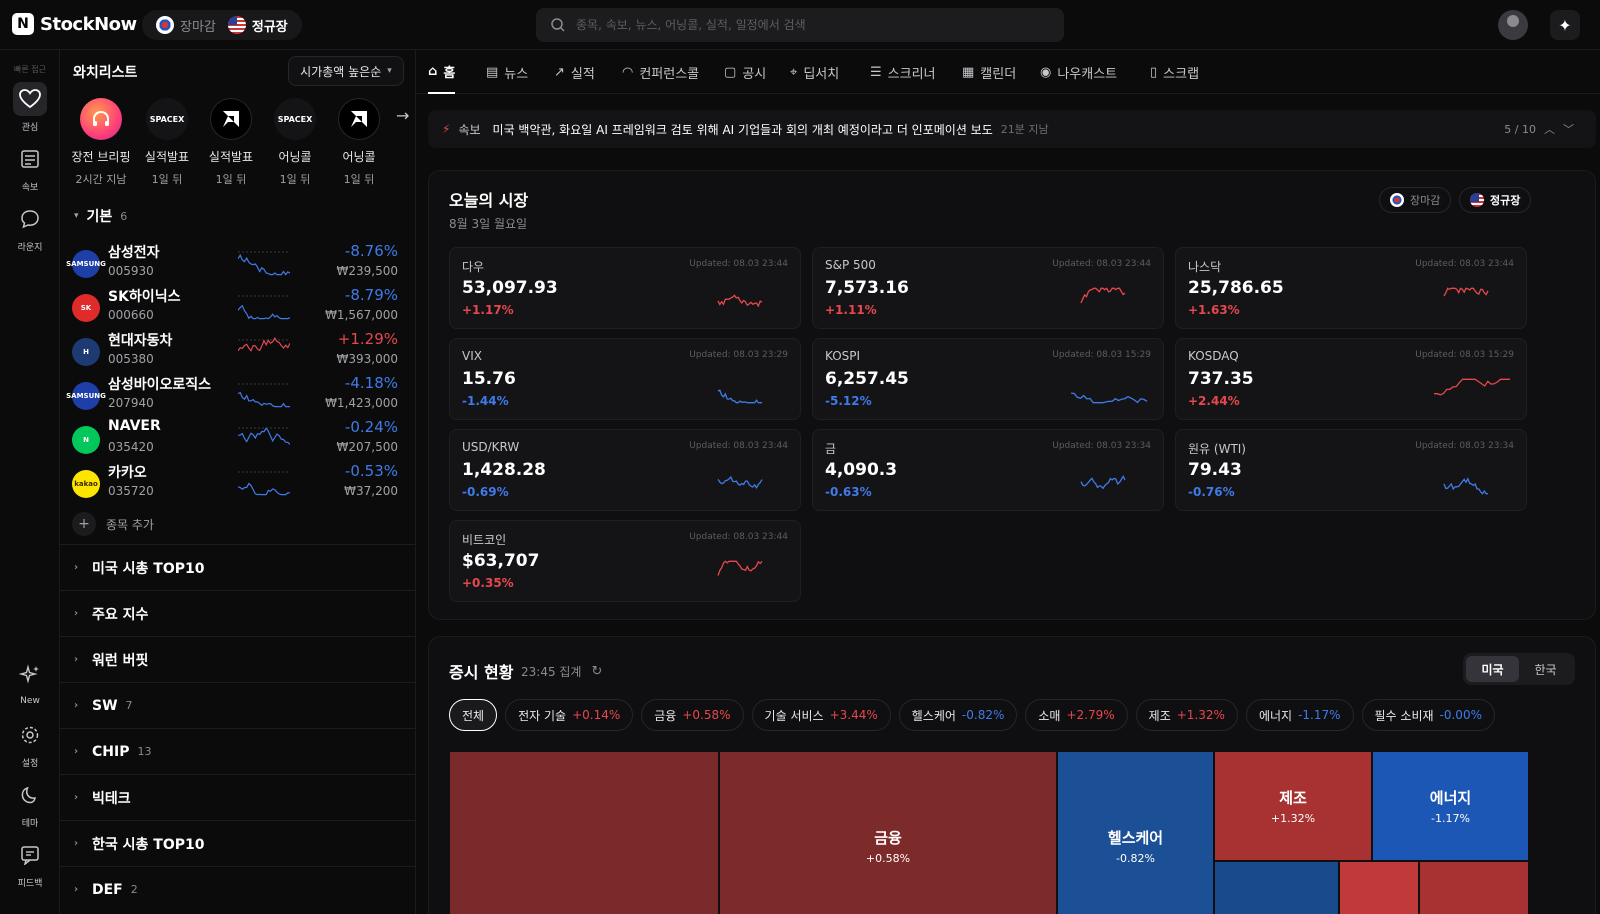 This screenshot has height=914, width=1600. I want to click on treemap-cell: 금융 +0.58%, so click(888, 832).